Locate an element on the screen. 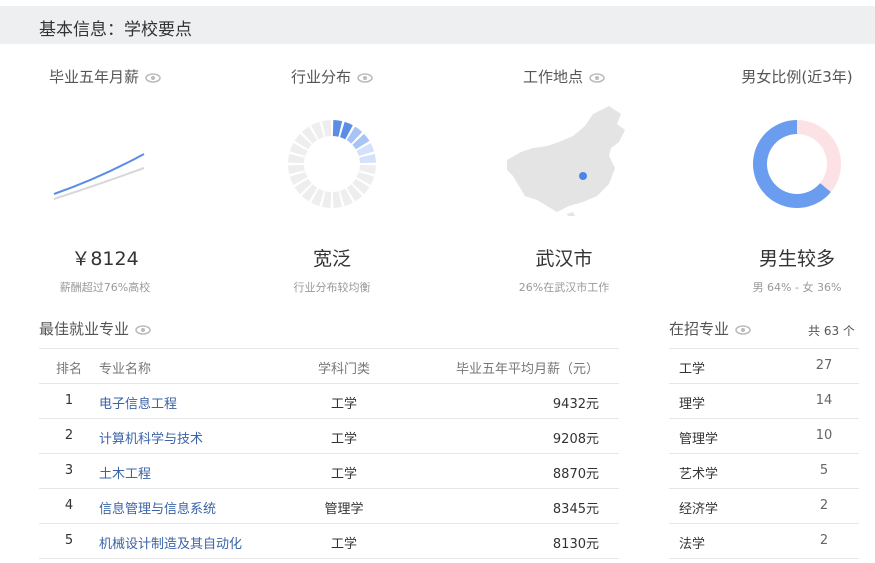  industry-card-label: 行业分布 is located at coordinates (320, 77).